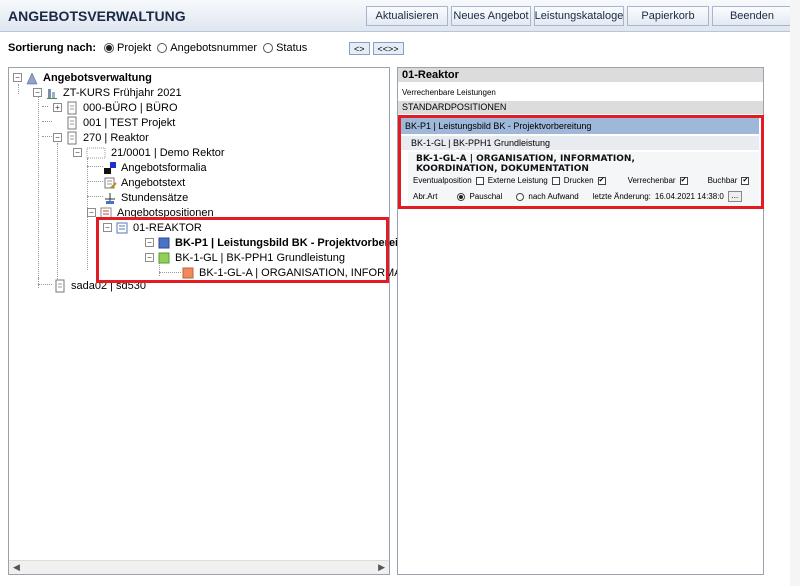  Describe the element at coordinates (32, 78) in the screenshot. I see `office-icon` at that location.